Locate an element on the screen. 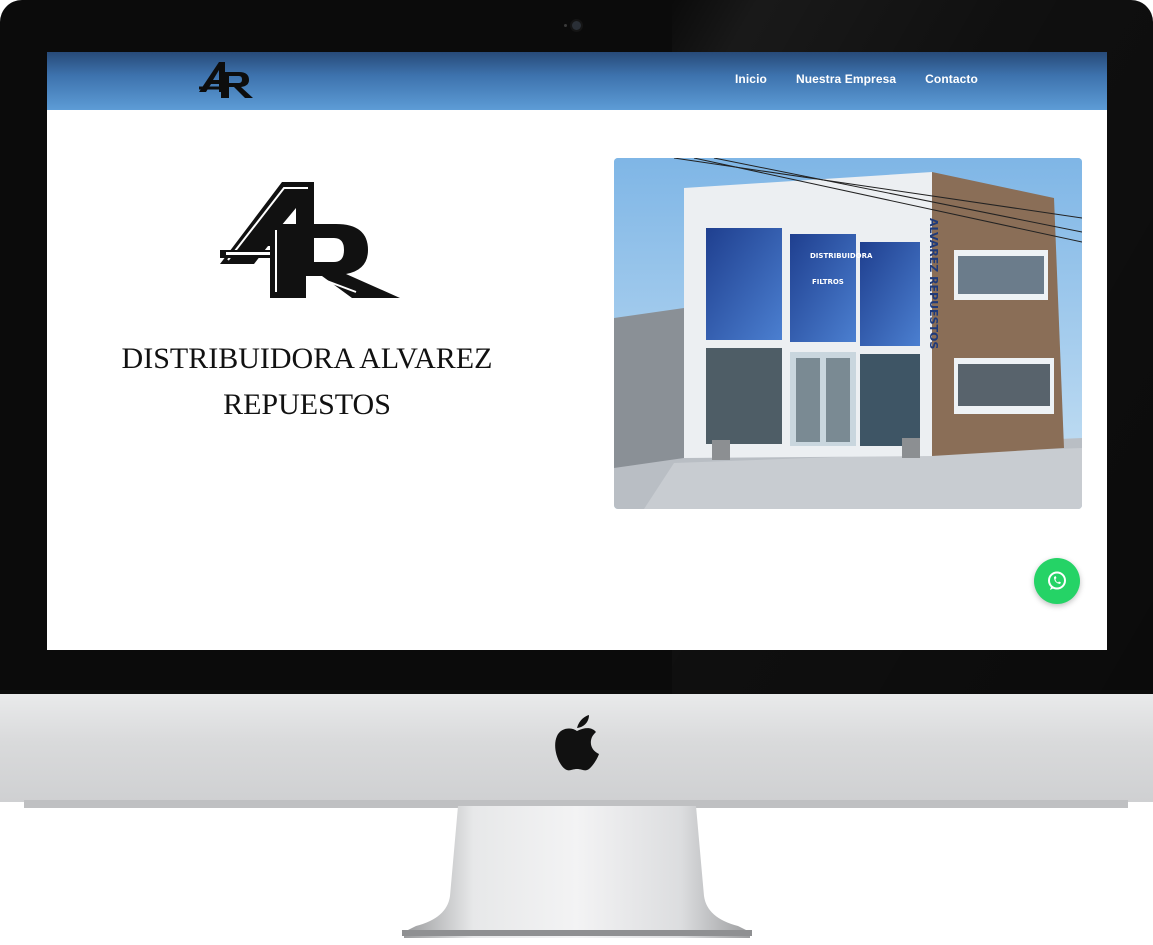 This screenshot has height=945, width=1153. nav-link-contacto: Contacto is located at coordinates (951, 79).